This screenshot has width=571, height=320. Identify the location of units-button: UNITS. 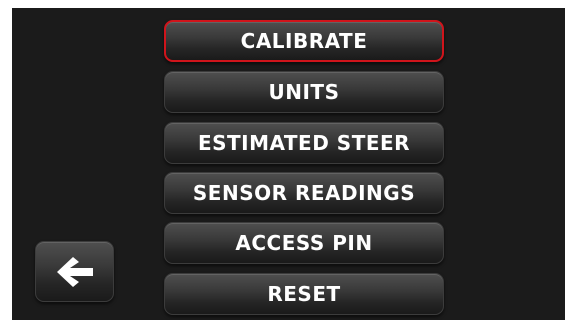
(304, 92).